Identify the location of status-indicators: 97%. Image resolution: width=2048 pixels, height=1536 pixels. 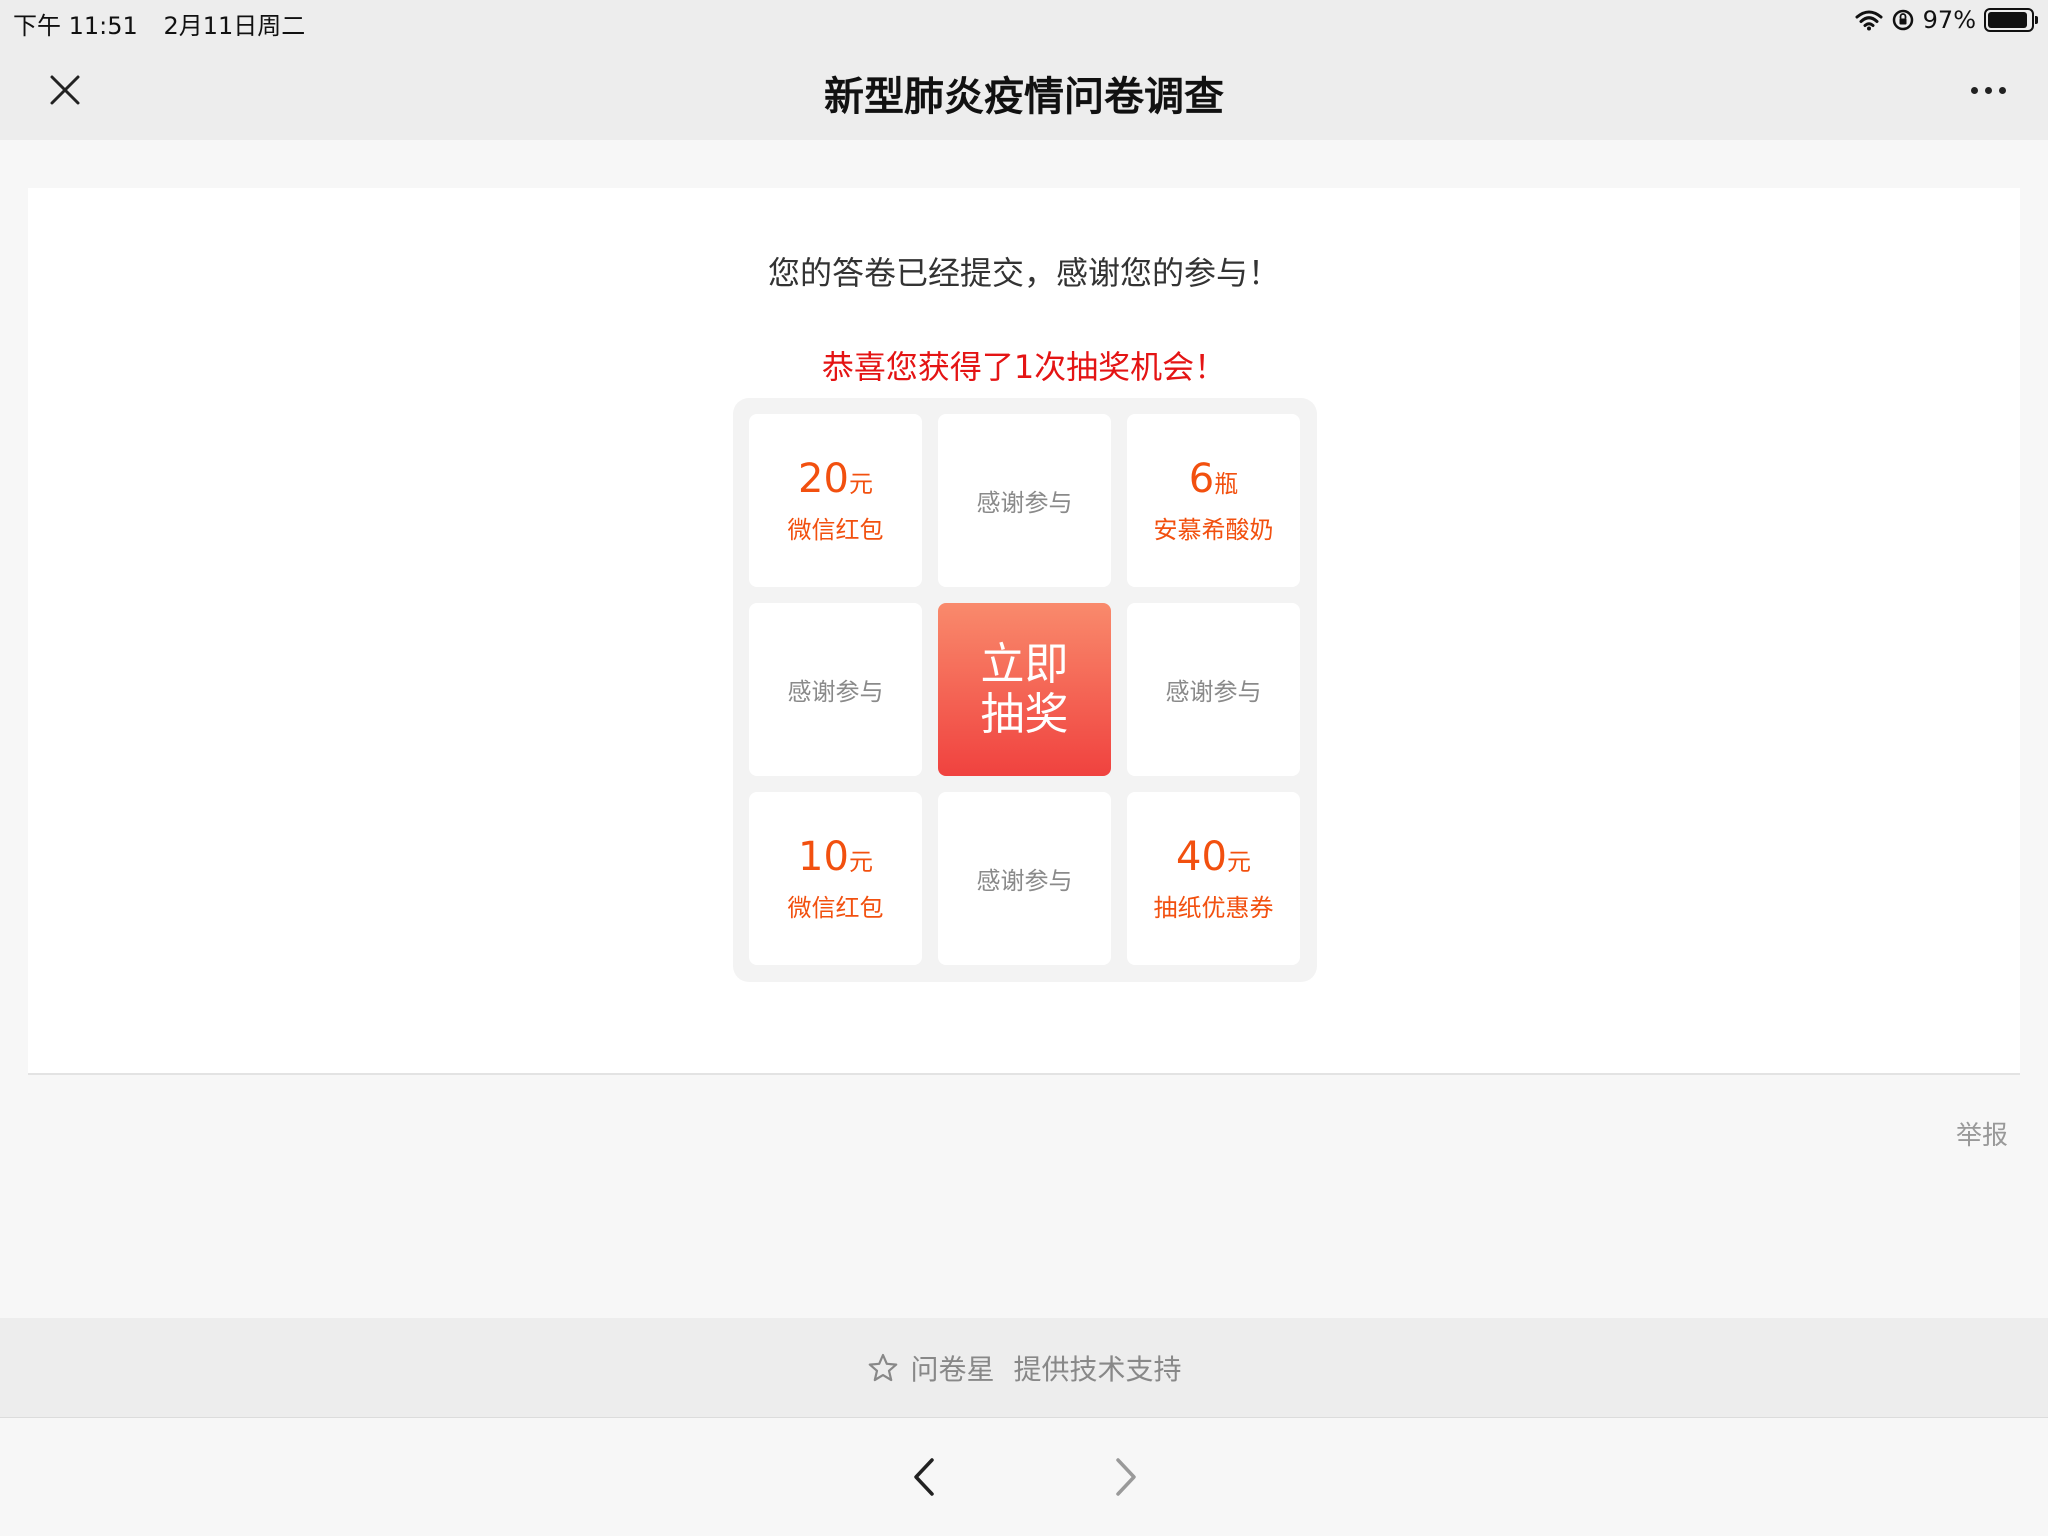
(1946, 20).